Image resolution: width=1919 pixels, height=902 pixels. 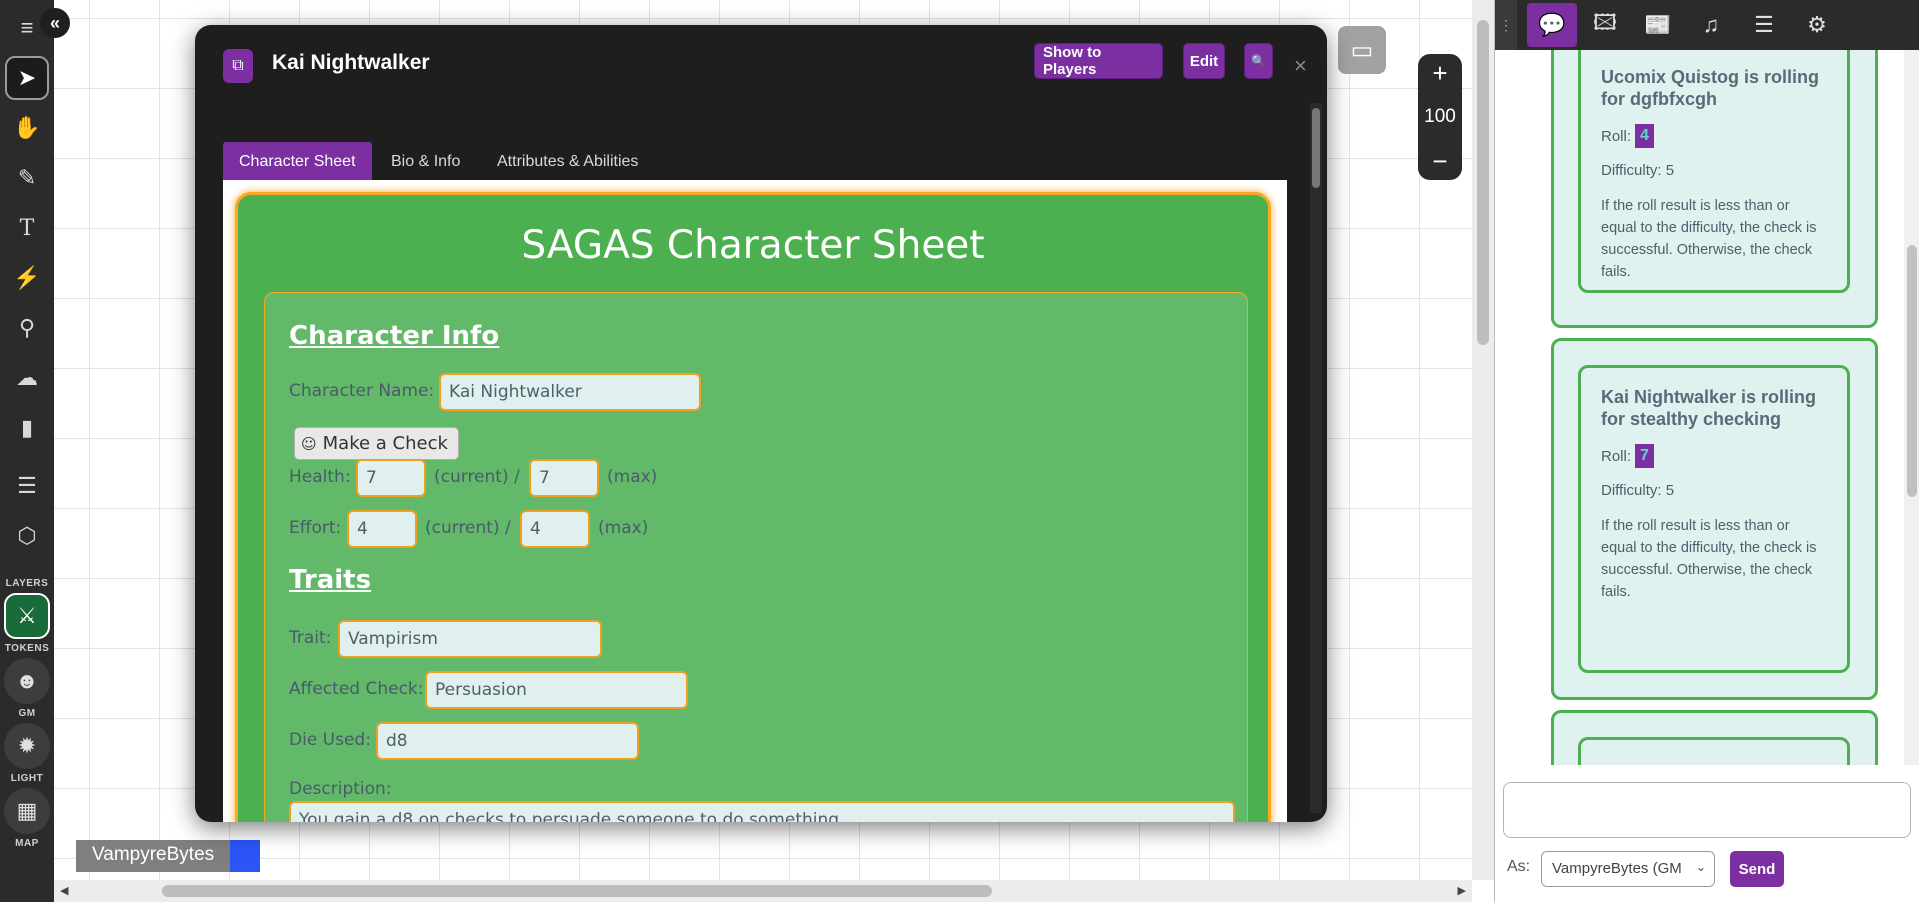 What do you see at coordinates (470, 639) in the screenshot?
I see `trait-input: Vampirism` at bounding box center [470, 639].